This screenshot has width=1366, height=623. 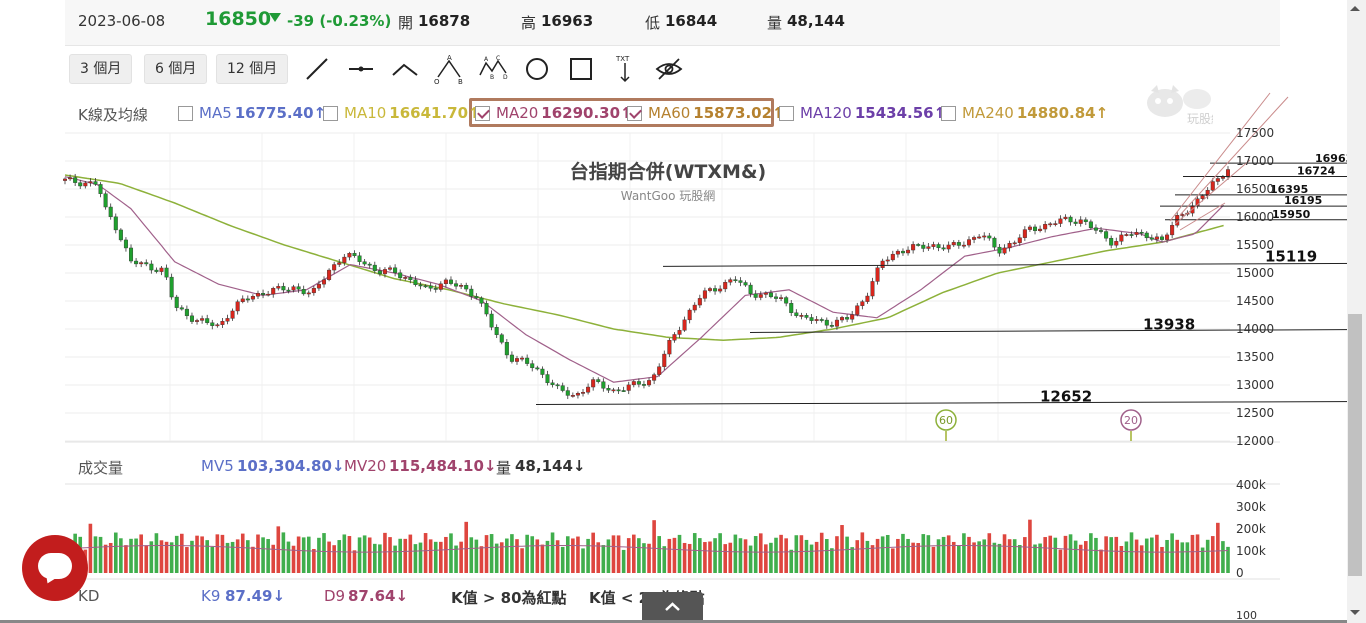 I want to click on abcde-pattern-tool-icon: A C B D, so click(x=493, y=69).